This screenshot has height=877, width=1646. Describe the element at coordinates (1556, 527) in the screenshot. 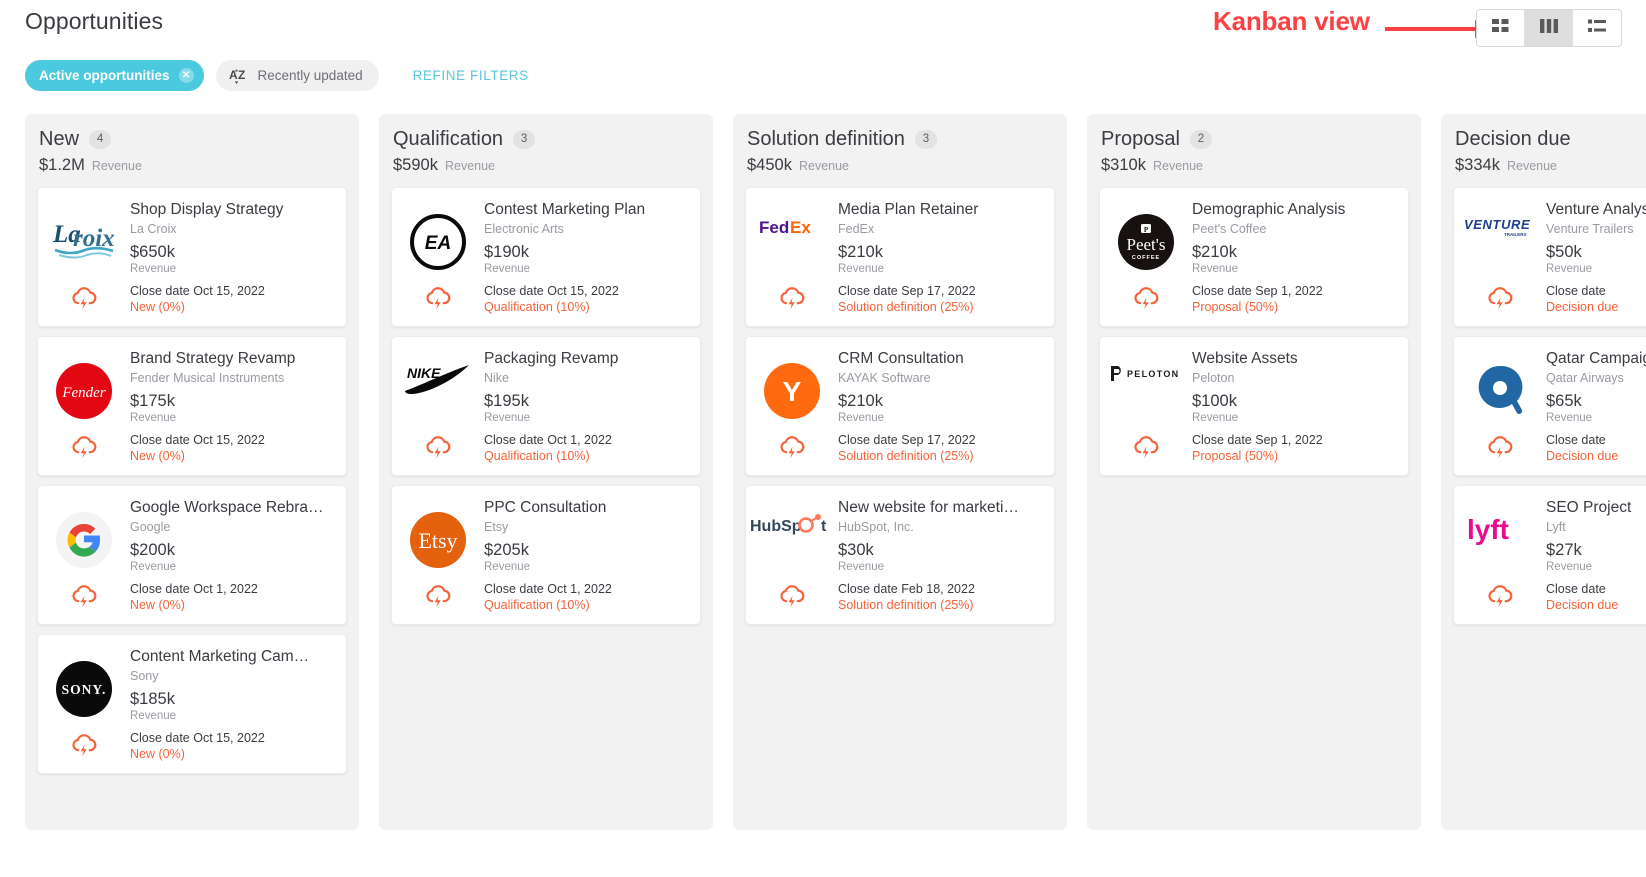

I see `card-company: Lyft` at that location.